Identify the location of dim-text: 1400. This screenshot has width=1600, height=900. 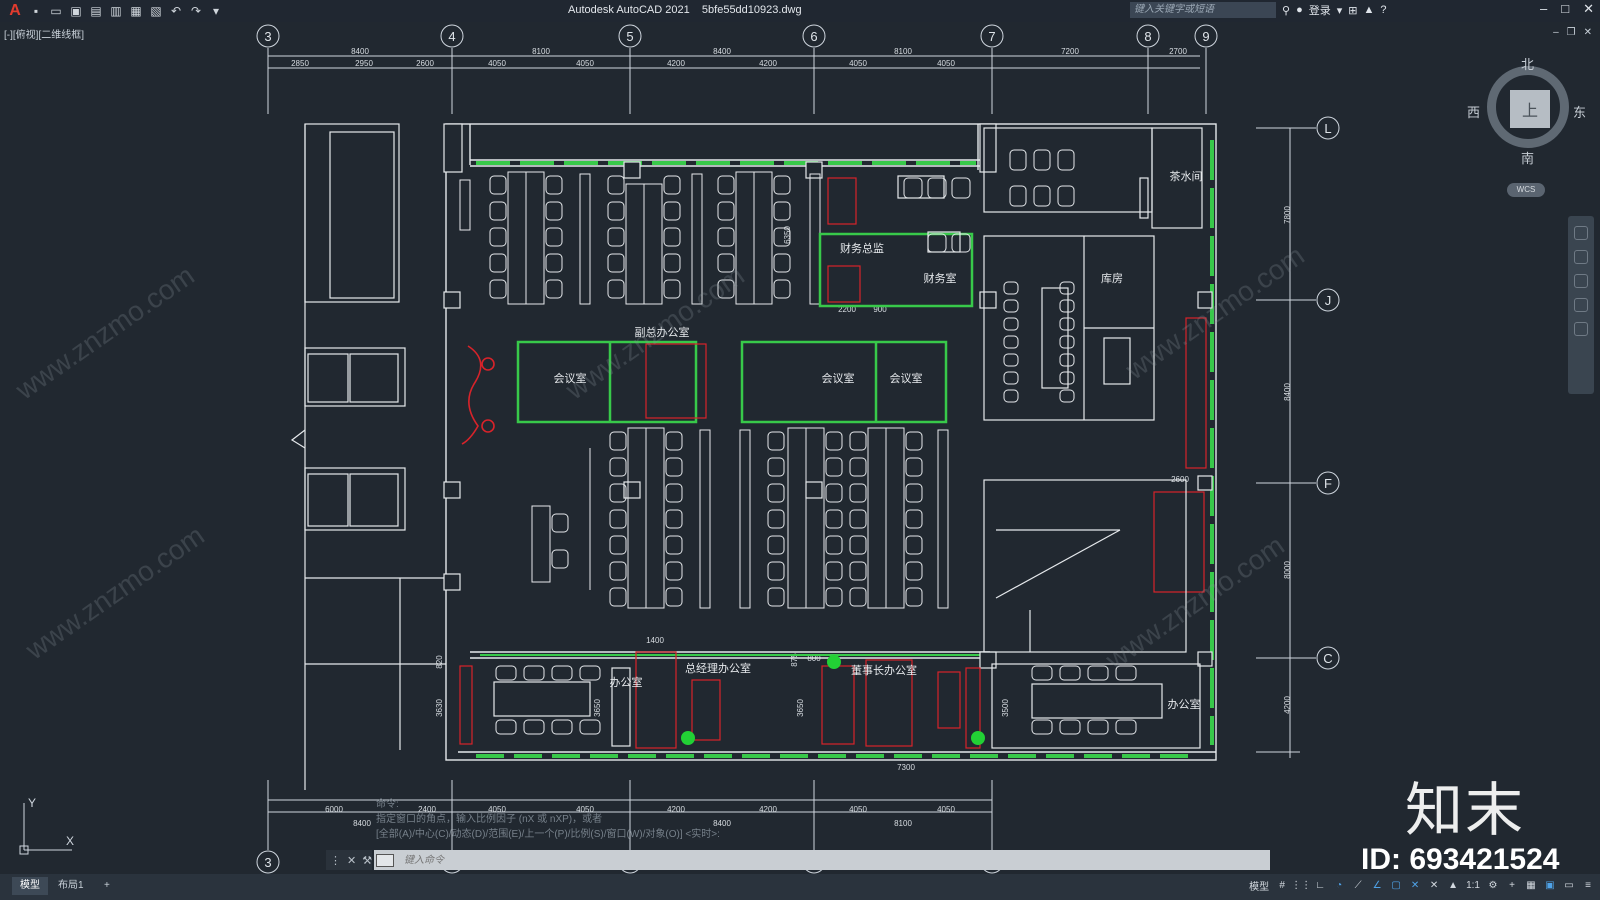
(655, 640).